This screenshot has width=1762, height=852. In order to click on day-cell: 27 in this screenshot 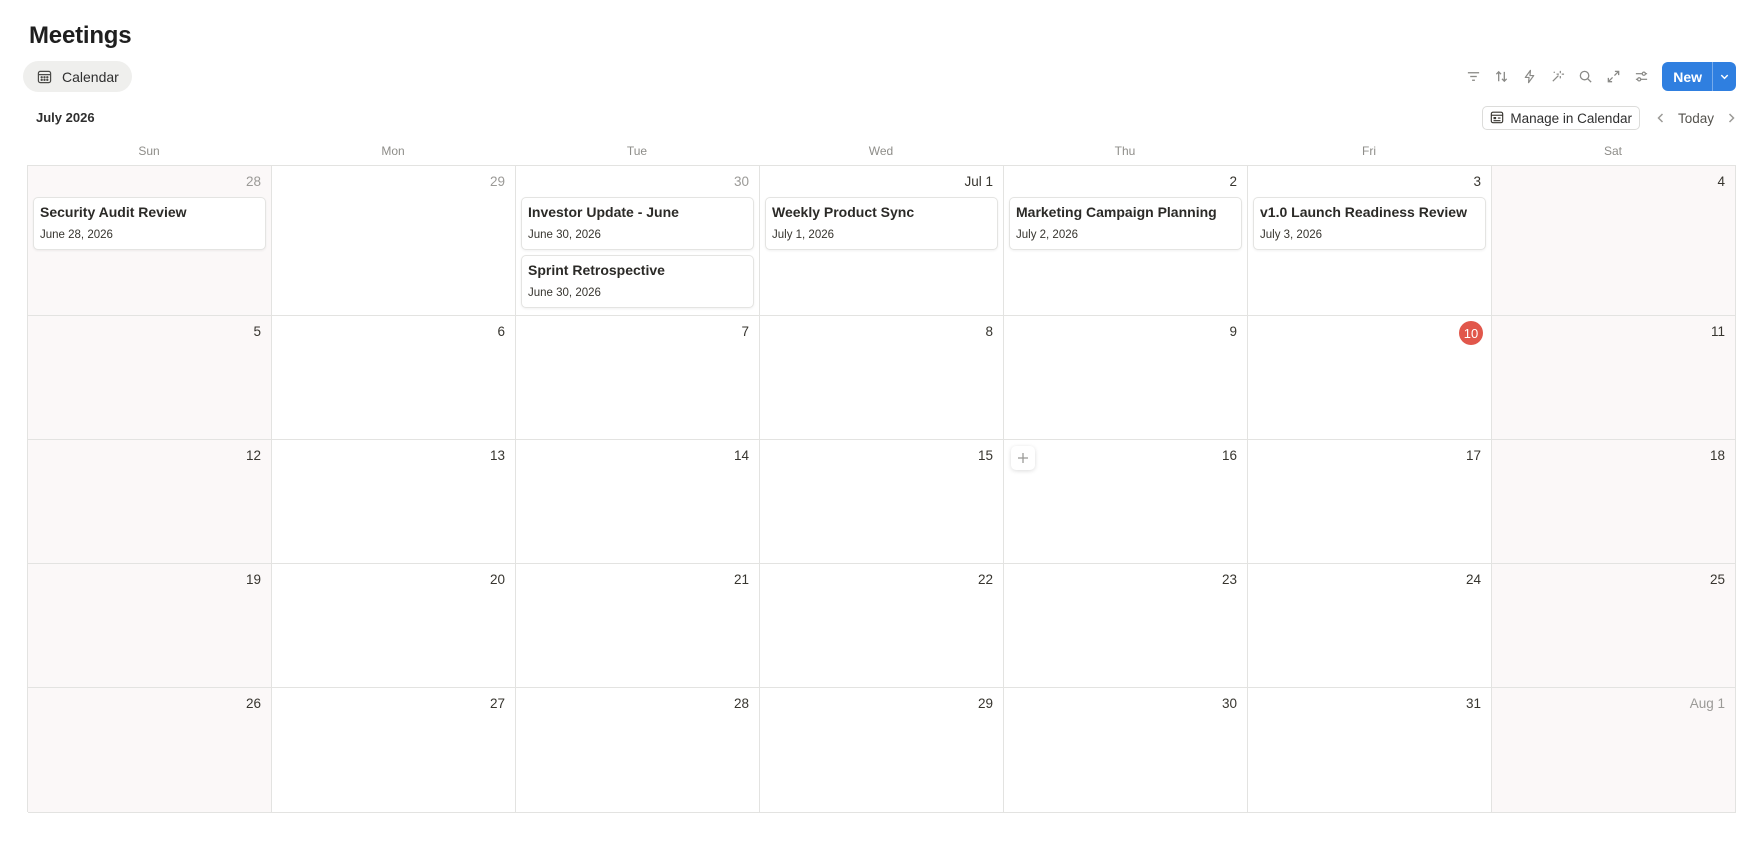, I will do `click(394, 750)`.